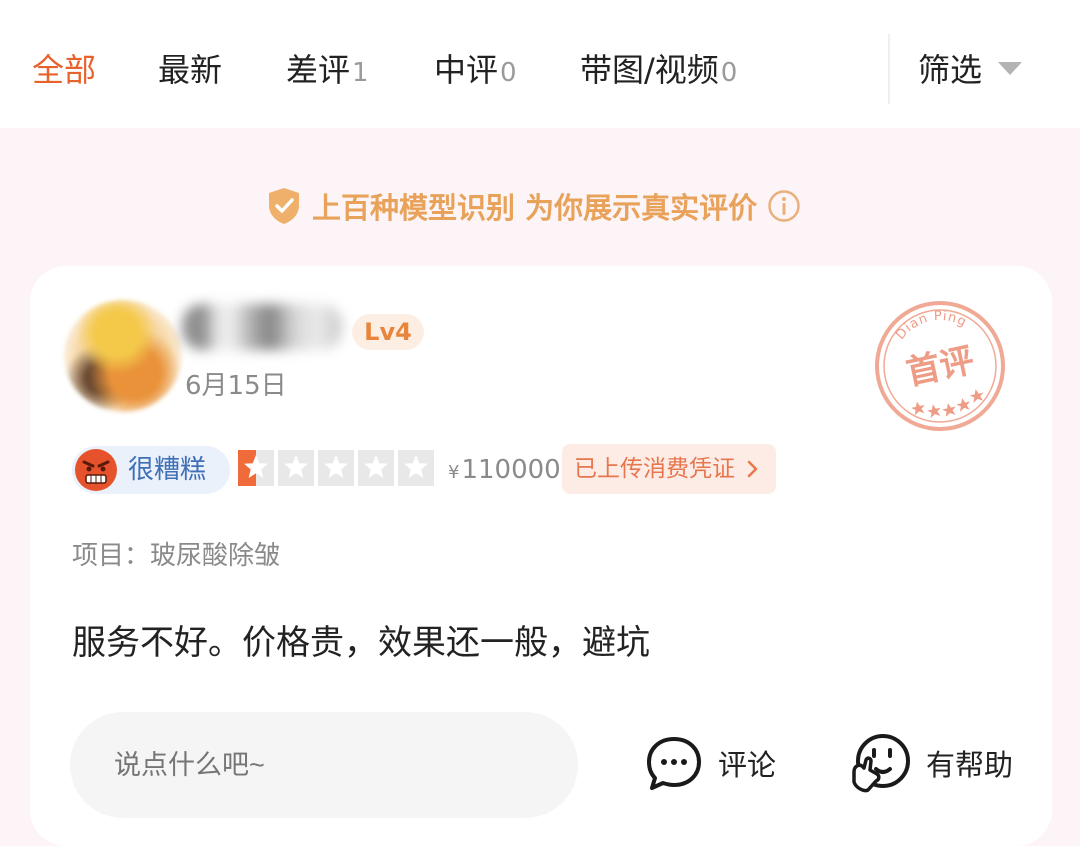 This screenshot has width=1080, height=846. Describe the element at coordinates (889, 69) in the screenshot. I see `tab-divider` at that location.